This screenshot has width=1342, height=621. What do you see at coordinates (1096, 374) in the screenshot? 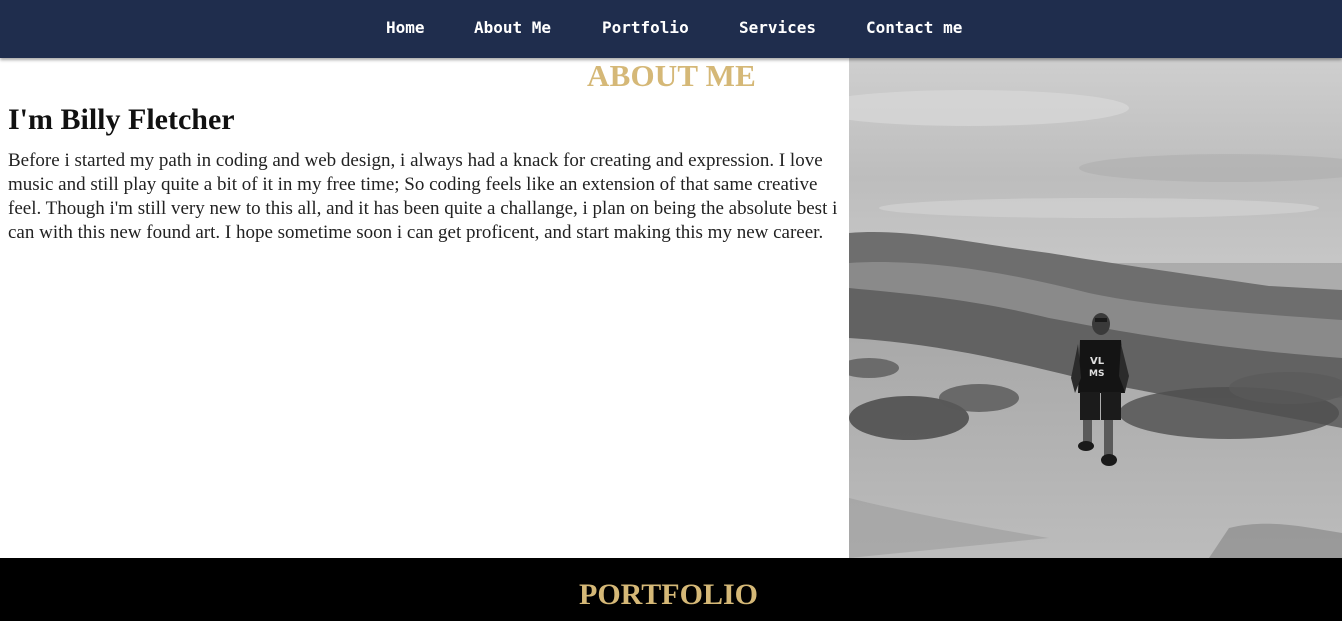
I see `svg-text: MS` at bounding box center [1096, 374].